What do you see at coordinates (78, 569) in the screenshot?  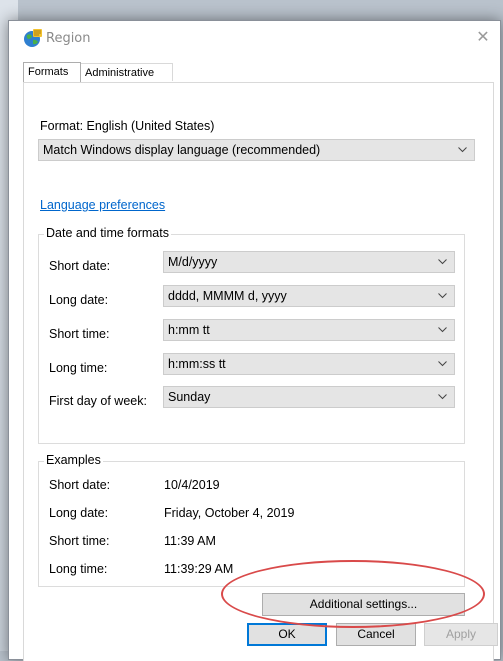 I see `example-long-time-label: Long time:` at bounding box center [78, 569].